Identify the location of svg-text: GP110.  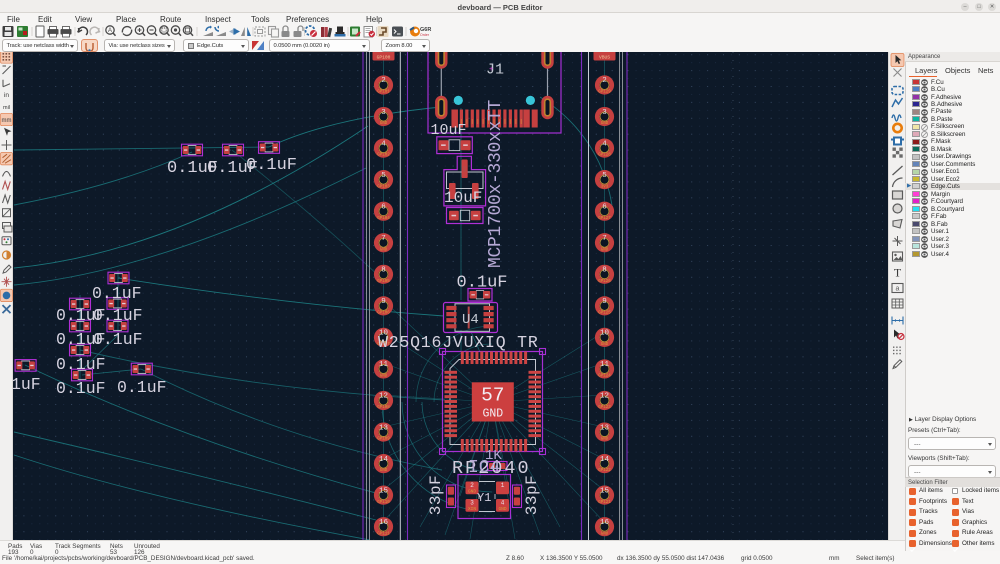
(383, 503).